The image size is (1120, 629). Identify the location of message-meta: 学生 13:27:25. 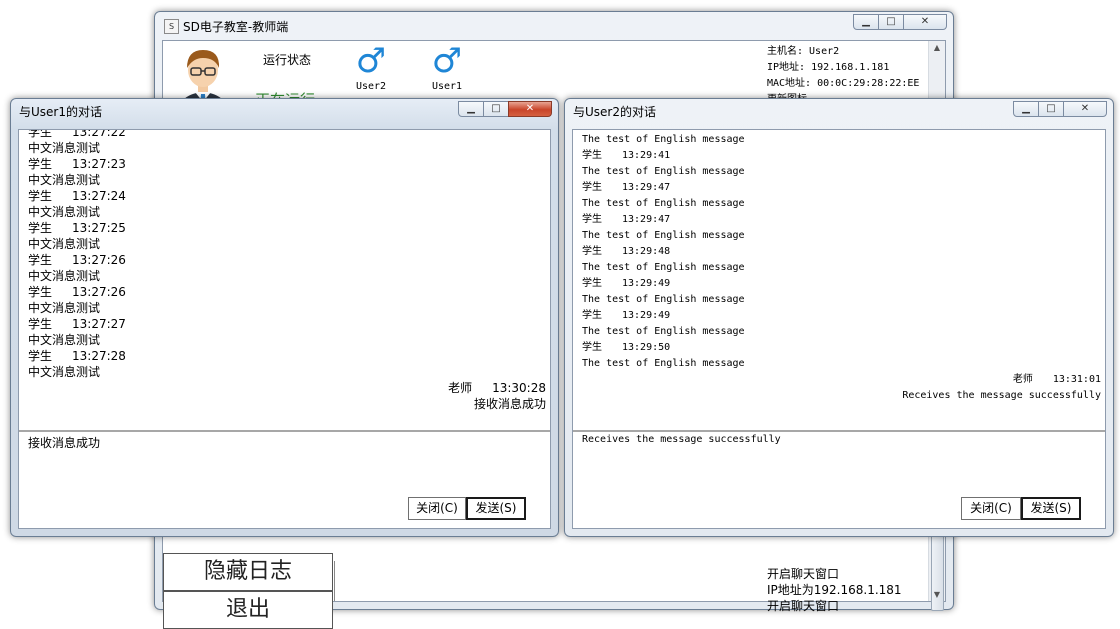
(287, 228).